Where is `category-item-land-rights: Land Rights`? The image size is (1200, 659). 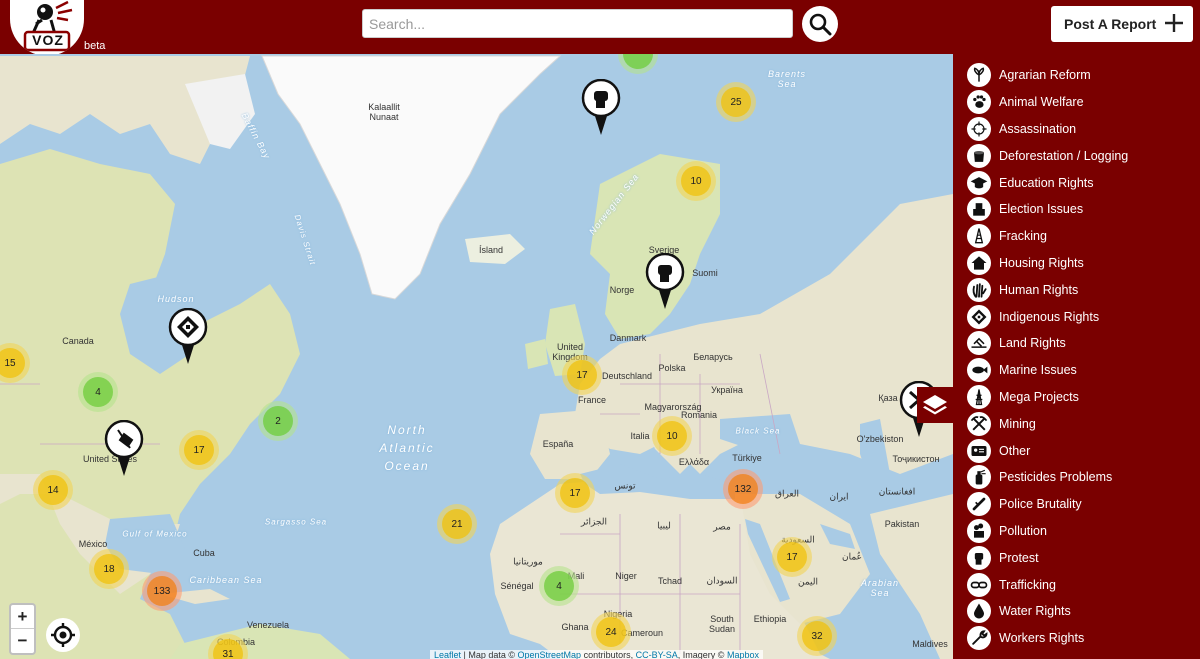
category-item-land-rights: Land Rights is located at coordinates (1076, 343).